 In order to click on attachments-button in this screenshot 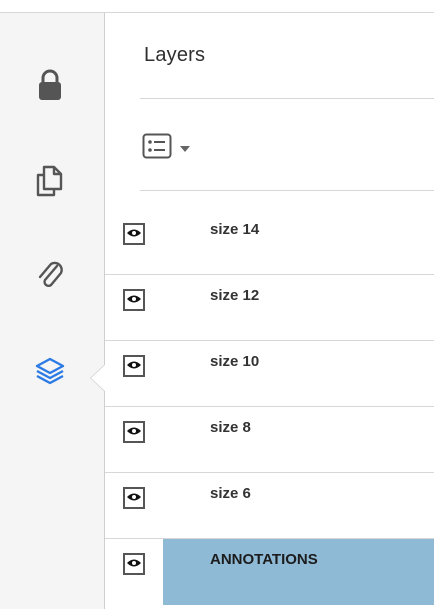, I will do `click(50, 273)`.